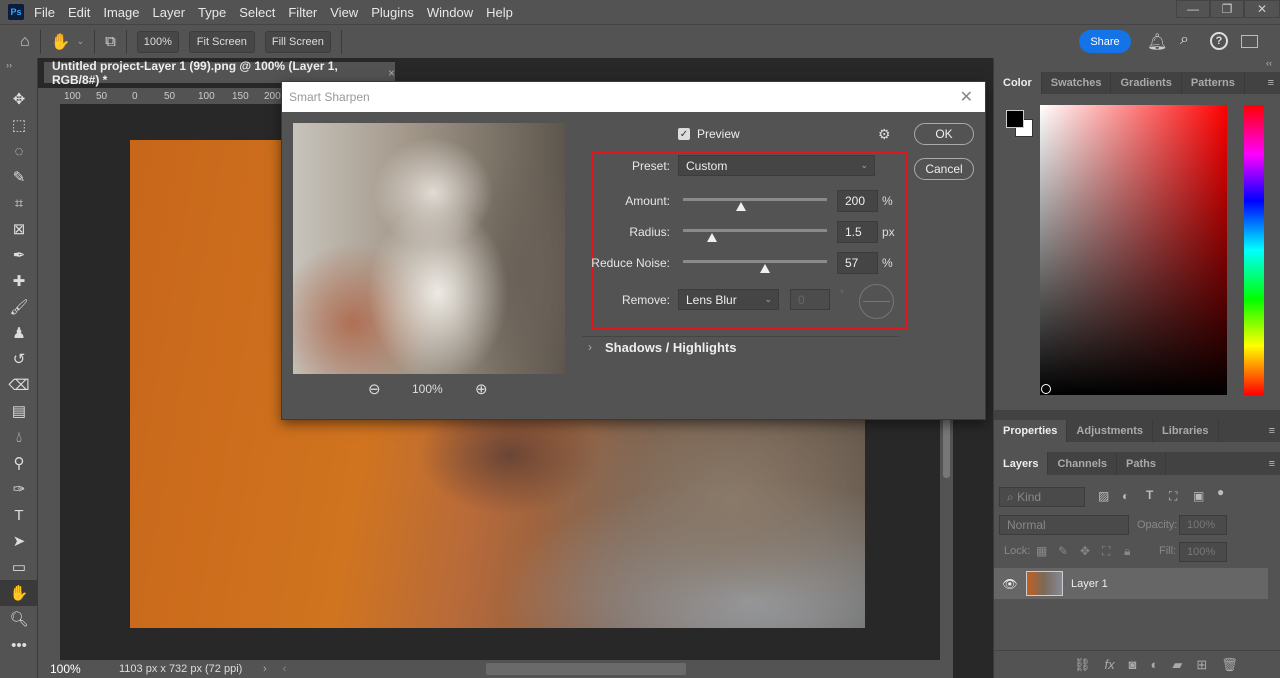 This screenshot has height=678, width=1280. I want to click on status-chevron-icon: ›, so click(265, 669).